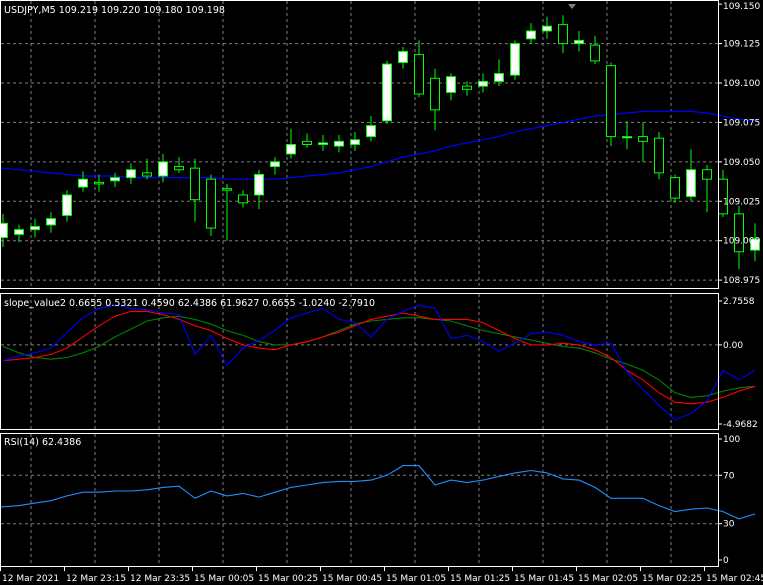 The width and height of the screenshot is (763, 585). What do you see at coordinates (729, 476) in the screenshot?
I see `rsi-scale-label: 70` at bounding box center [729, 476].